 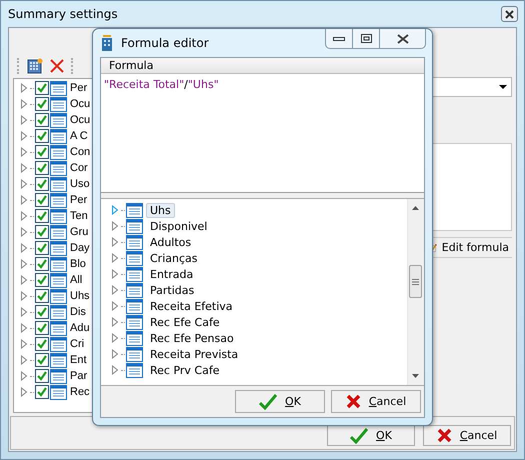 I want to click on delete-icon, so click(x=57, y=66).